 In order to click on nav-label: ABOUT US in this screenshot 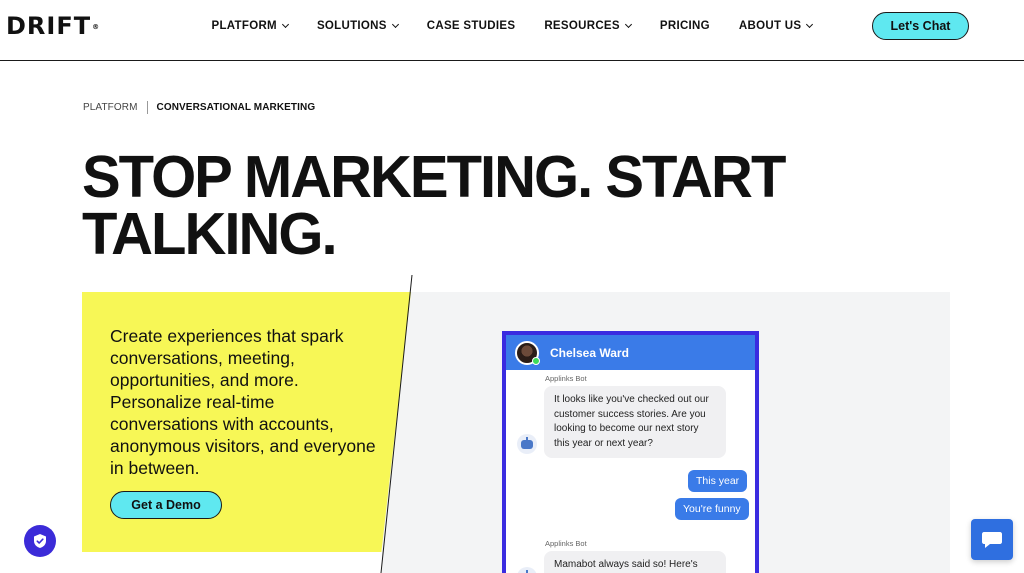, I will do `click(770, 26)`.